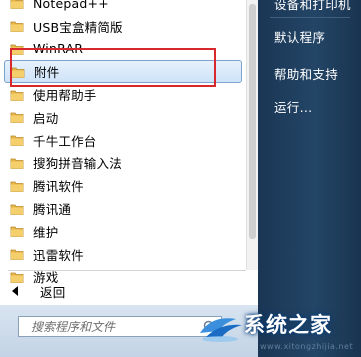 This screenshot has width=361, height=357. What do you see at coordinates (53, 292) in the screenshot?
I see `back-label: 返回` at bounding box center [53, 292].